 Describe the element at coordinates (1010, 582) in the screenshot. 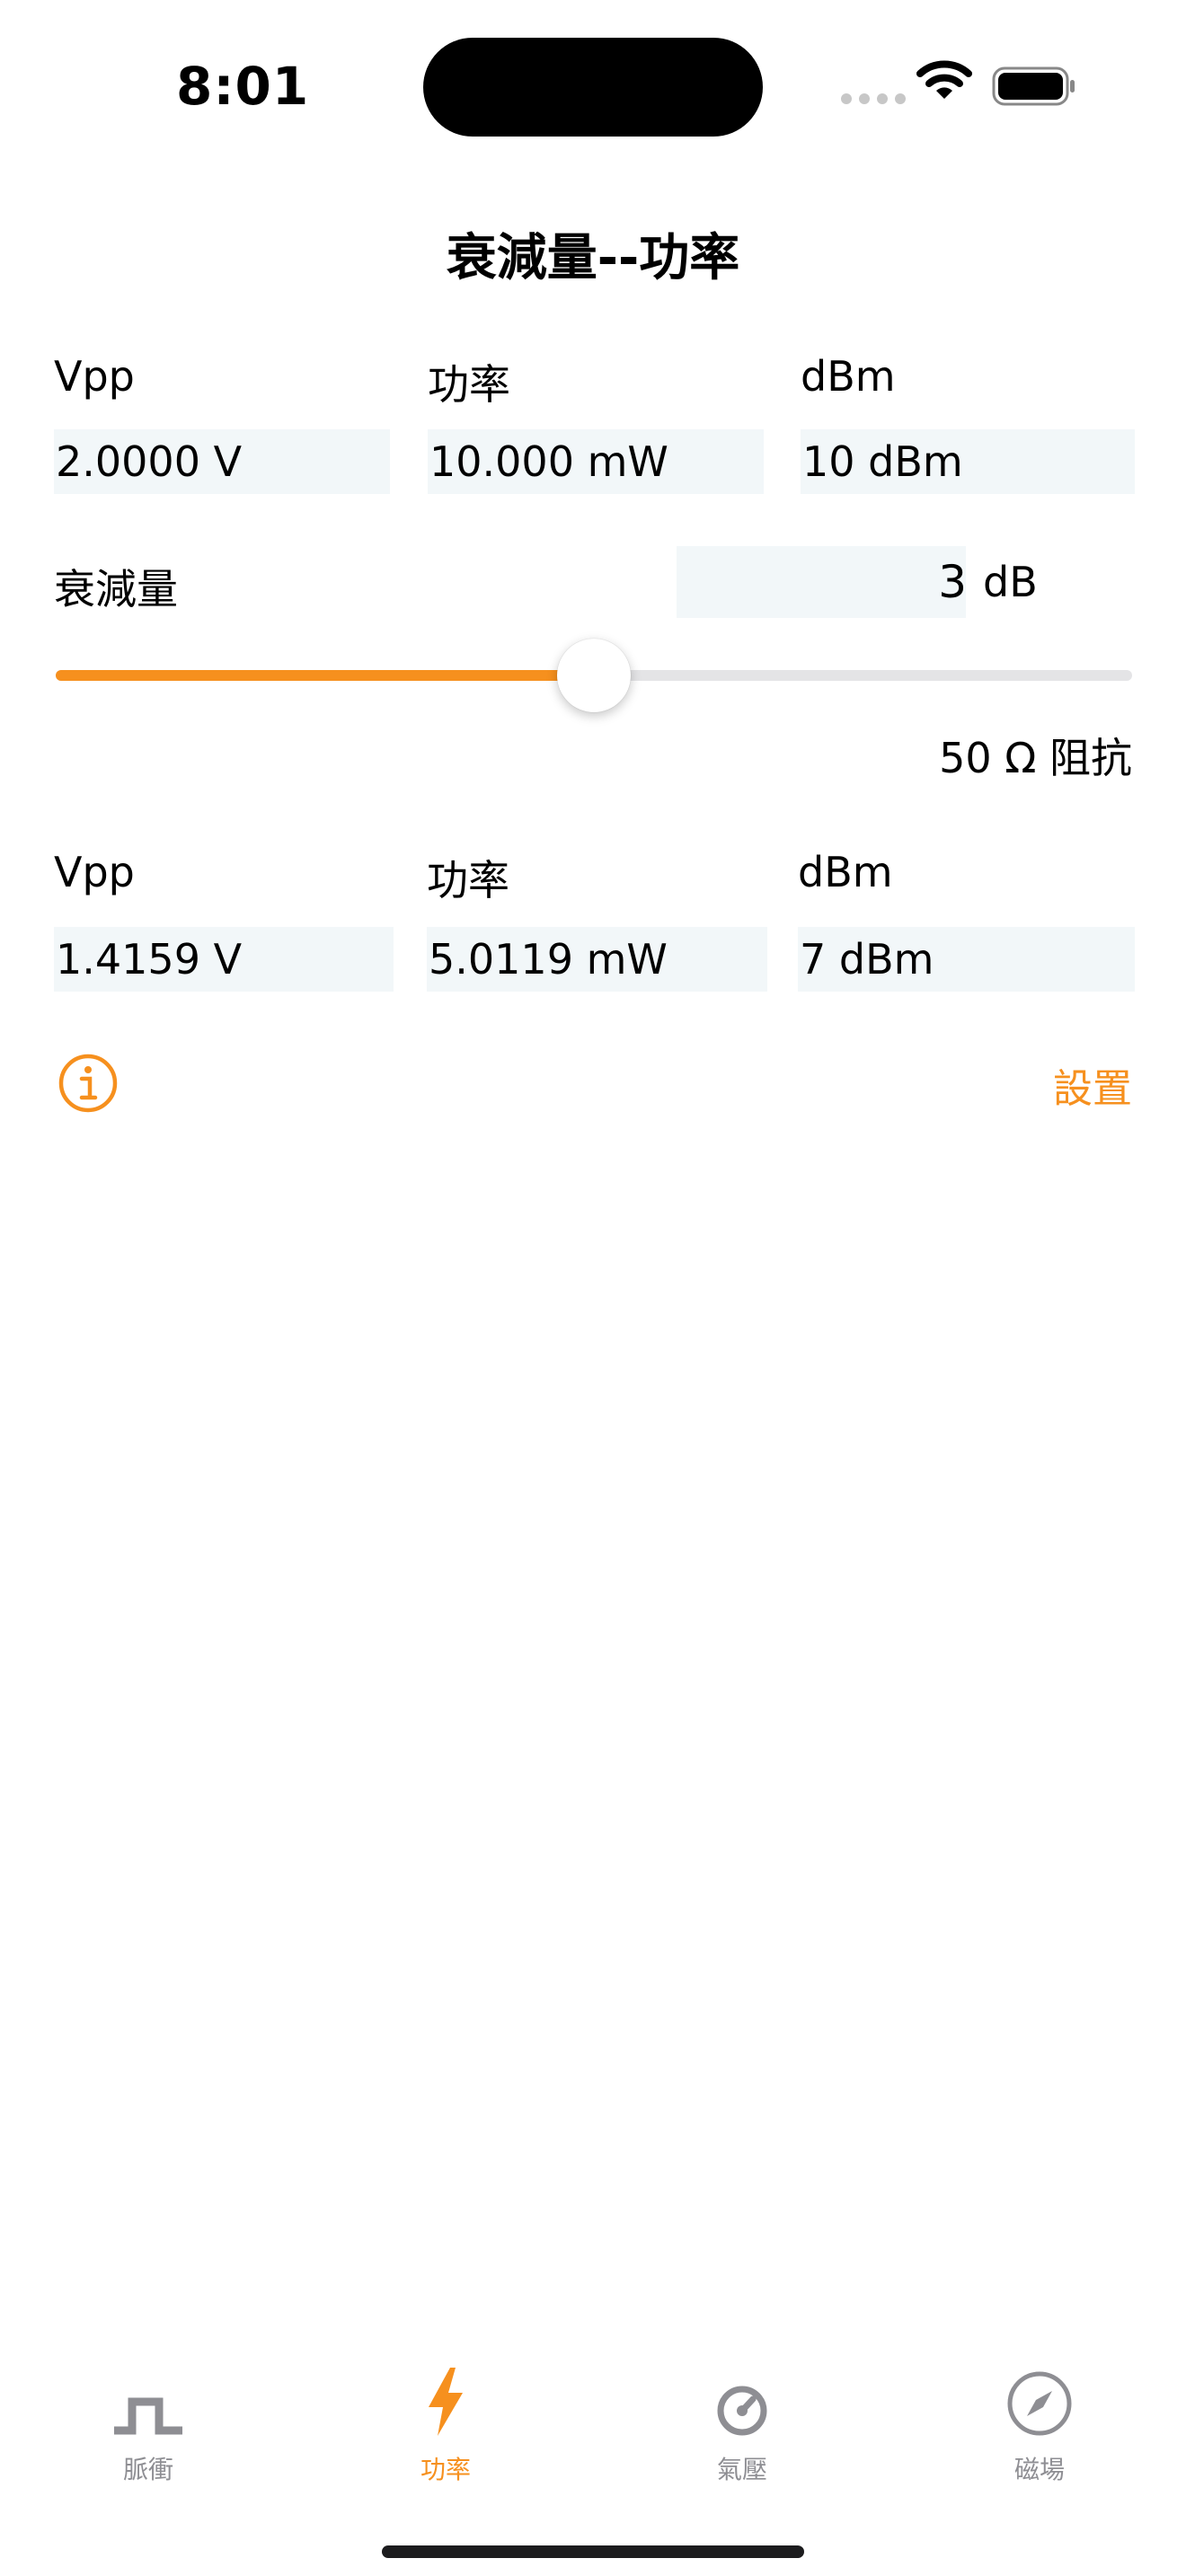

I see `attenuation-unit: dB` at that location.